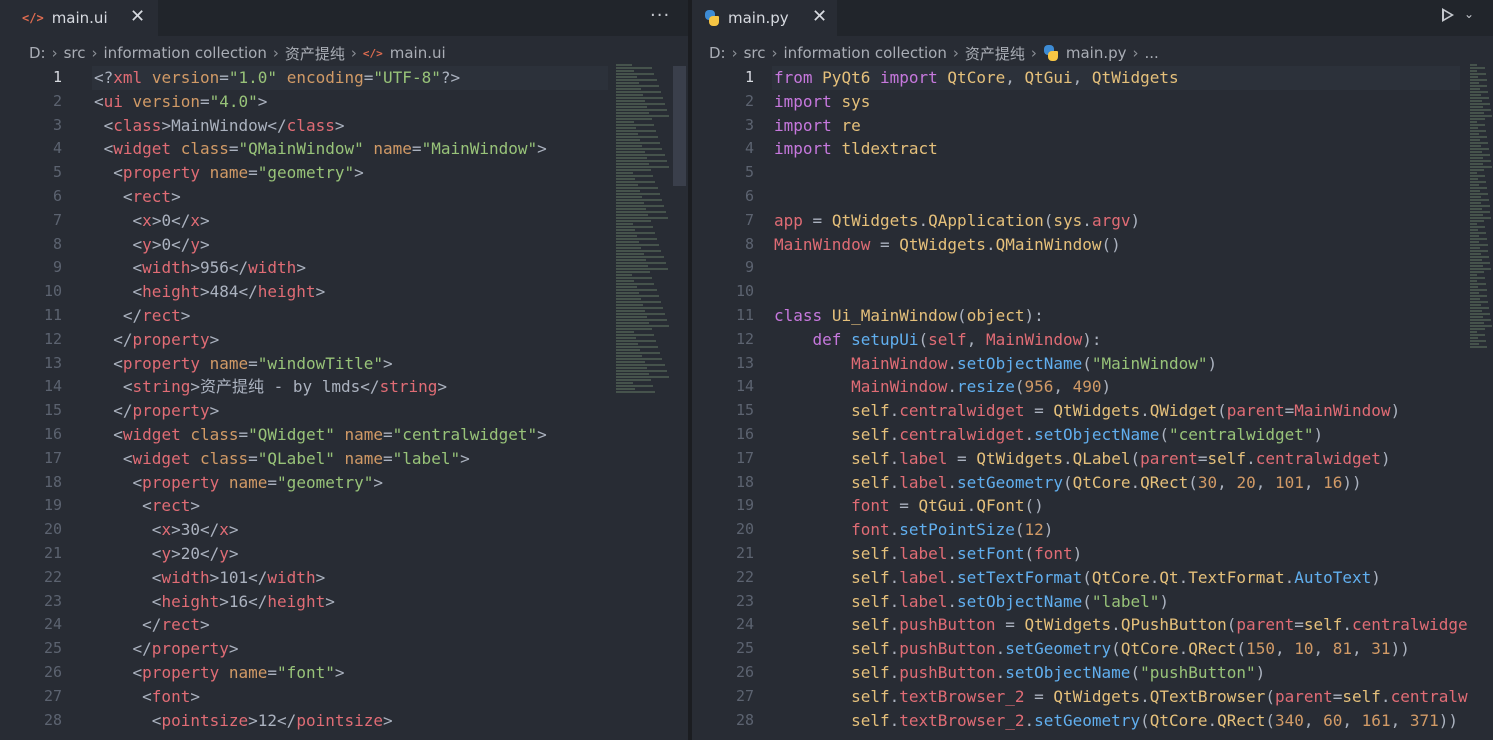  What do you see at coordinates (1085, 53) in the screenshot?
I see `breadcrumb-file: main.py` at bounding box center [1085, 53].